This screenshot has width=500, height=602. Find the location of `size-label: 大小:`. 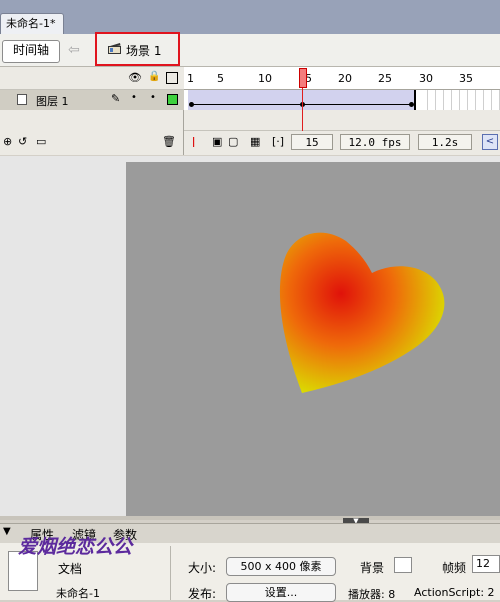

size-label: 大小: is located at coordinates (202, 568).